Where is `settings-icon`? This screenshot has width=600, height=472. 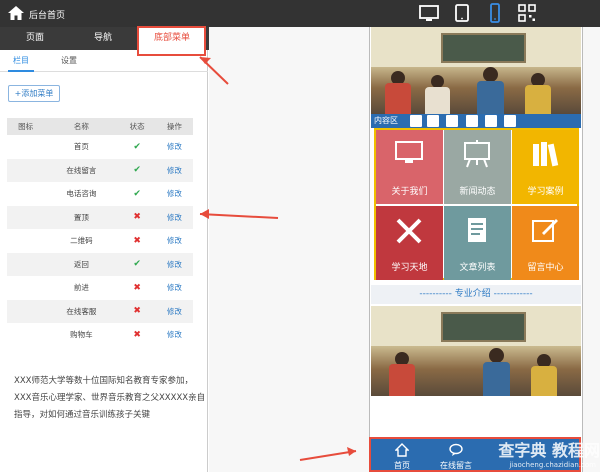 settings-icon is located at coordinates (416, 121).